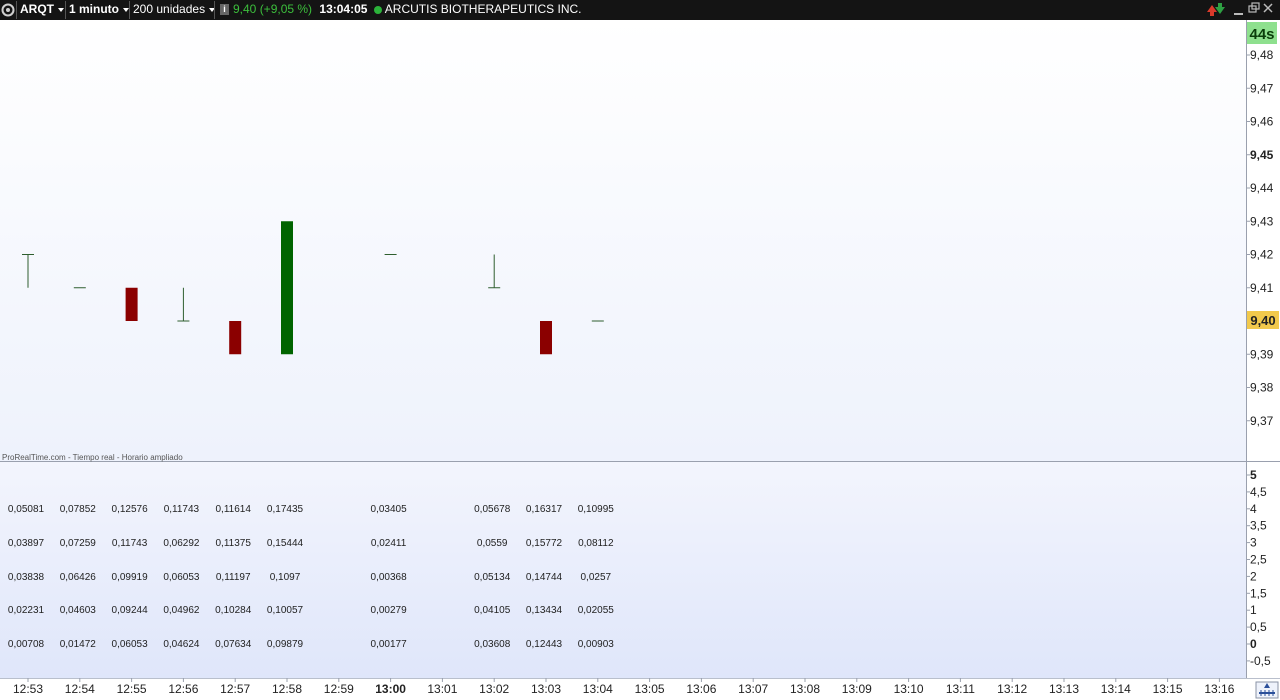 Image resolution: width=1280 pixels, height=700 pixels. I want to click on price-tick-label: 9,37, so click(1262, 421).